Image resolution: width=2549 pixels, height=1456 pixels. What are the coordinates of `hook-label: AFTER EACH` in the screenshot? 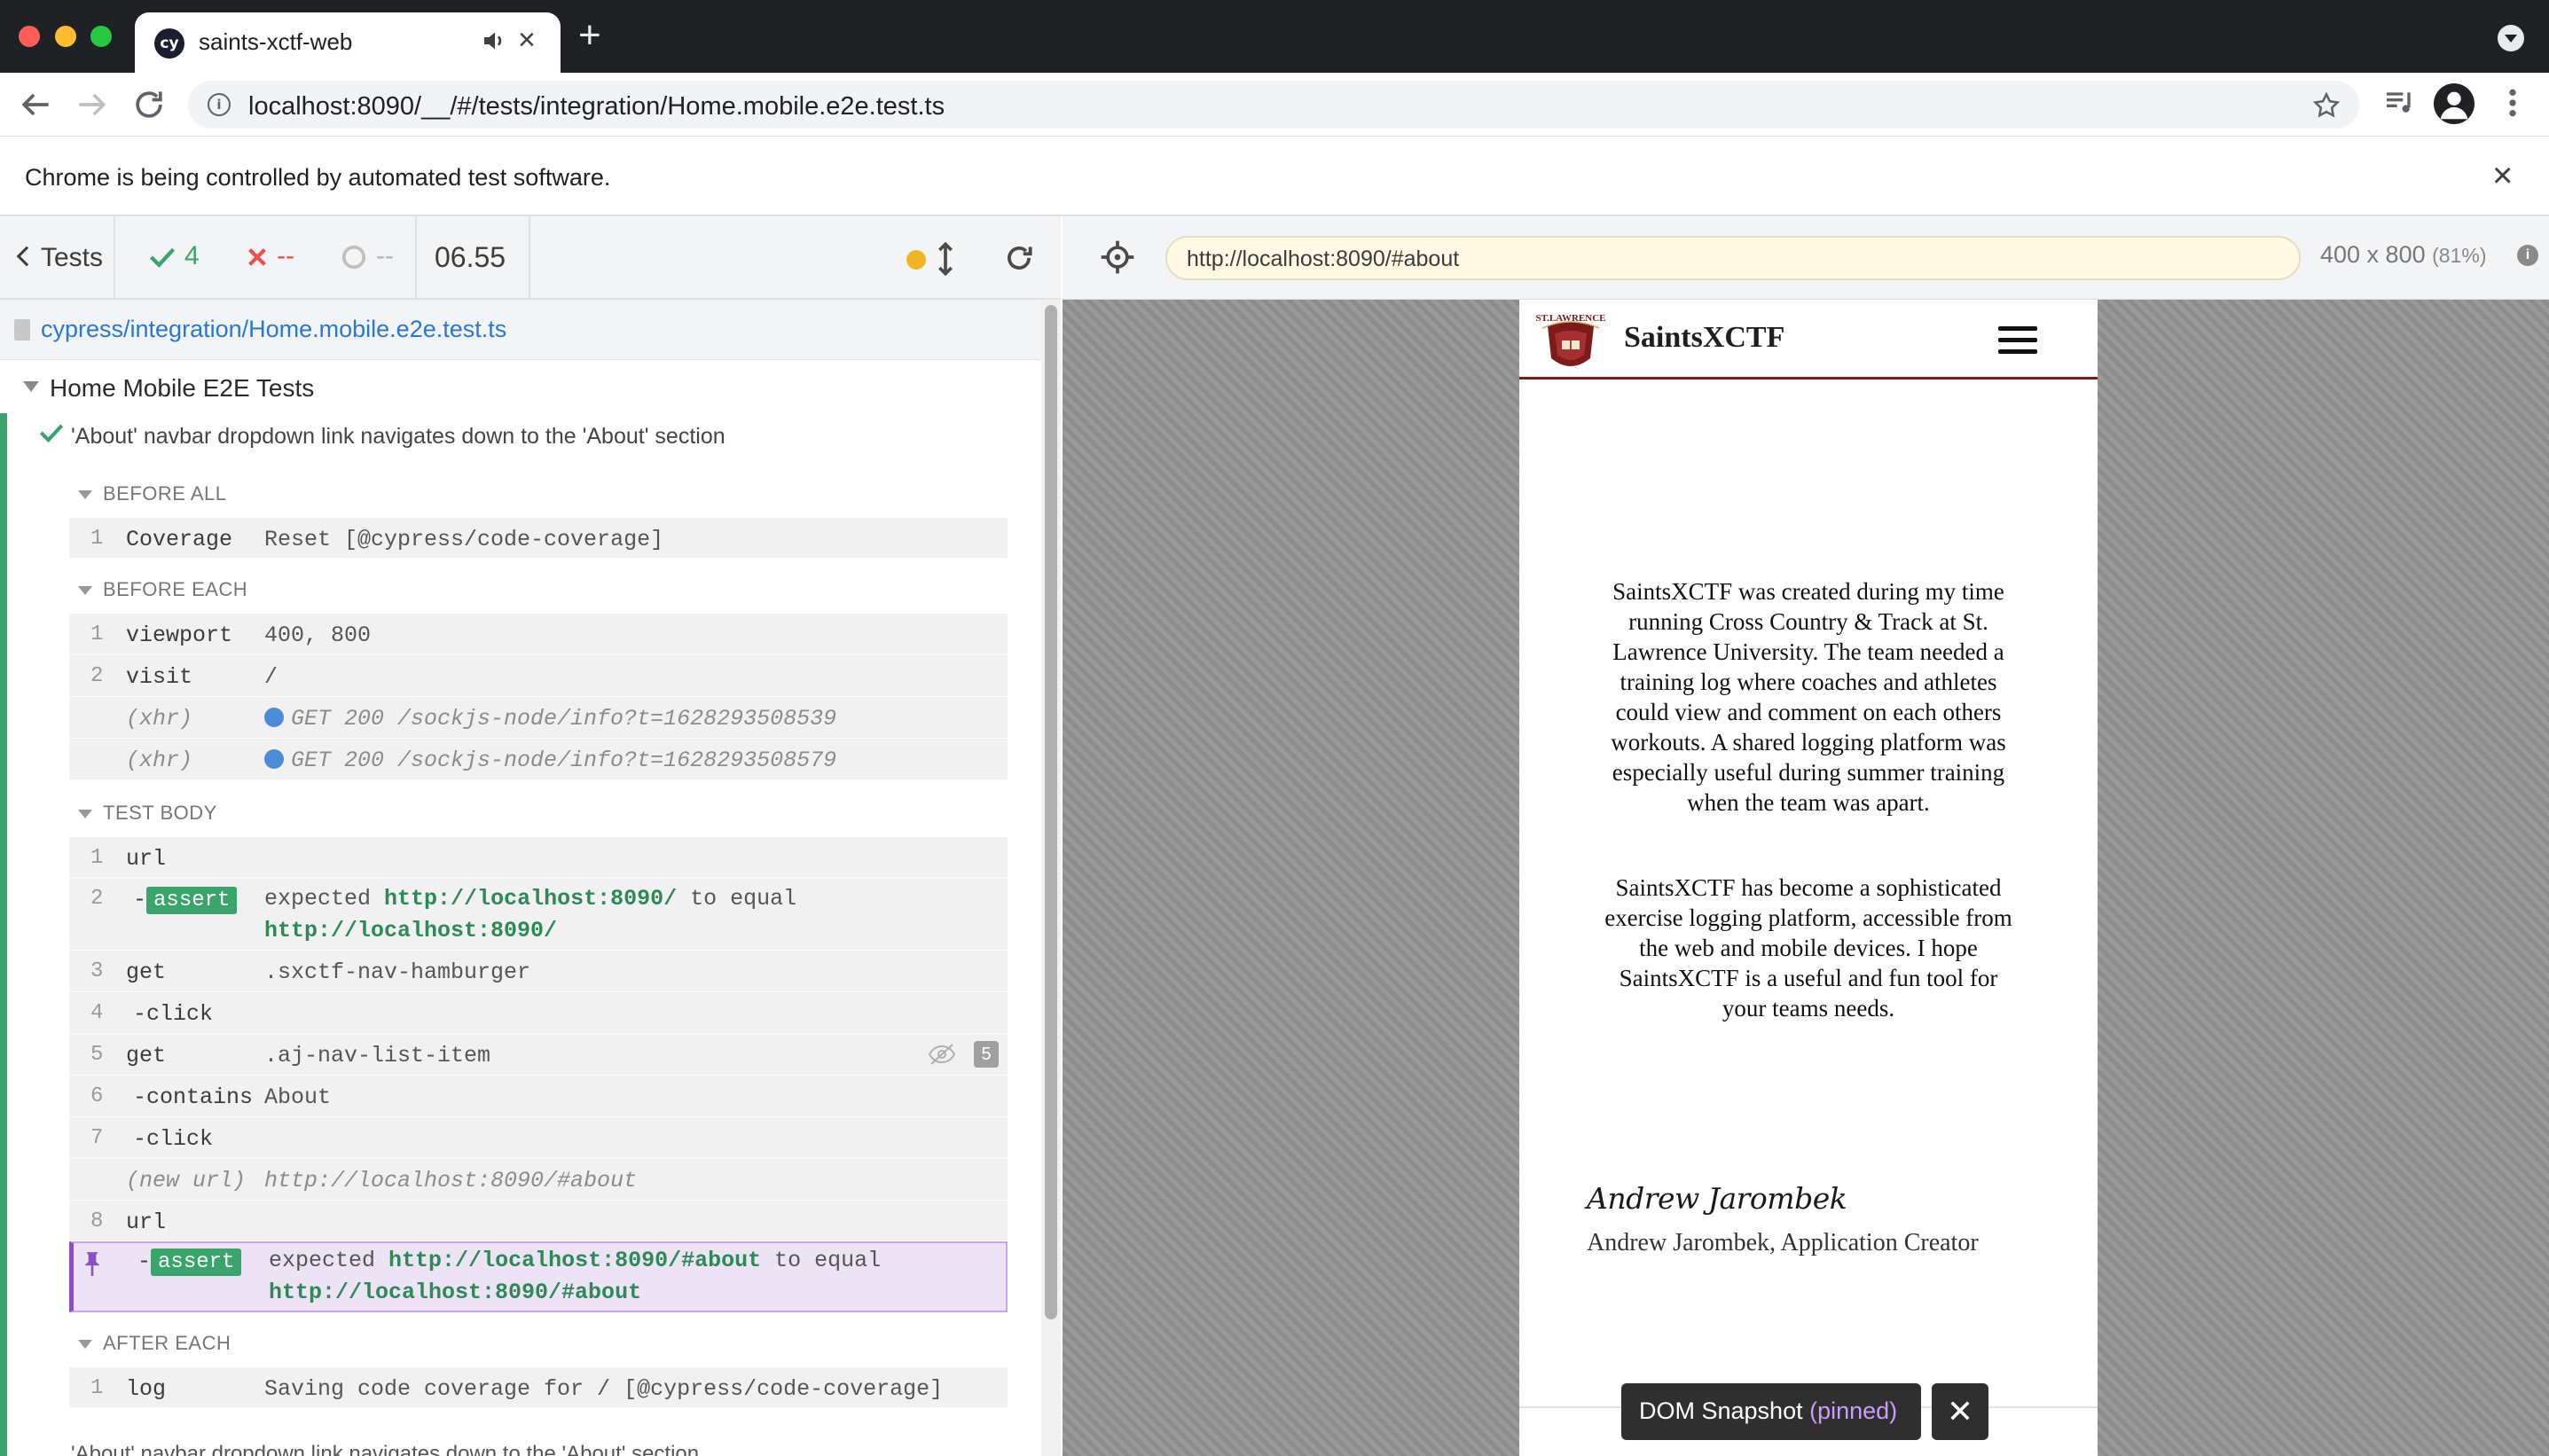 It's located at (167, 1343).